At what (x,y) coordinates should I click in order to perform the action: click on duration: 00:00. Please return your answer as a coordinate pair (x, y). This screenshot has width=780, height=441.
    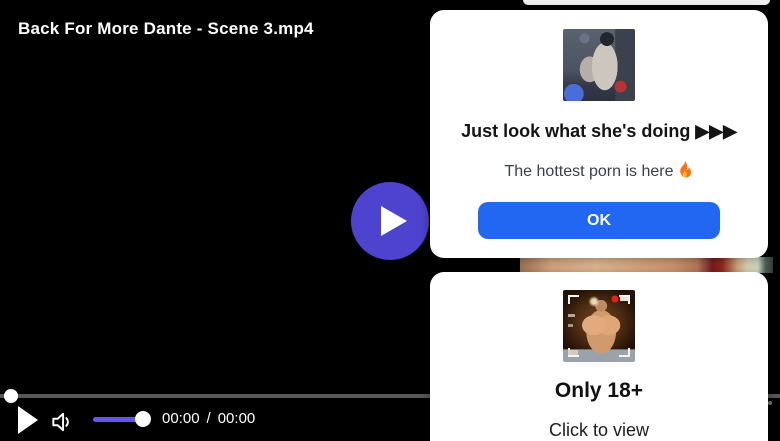
    Looking at the image, I should click on (236, 418).